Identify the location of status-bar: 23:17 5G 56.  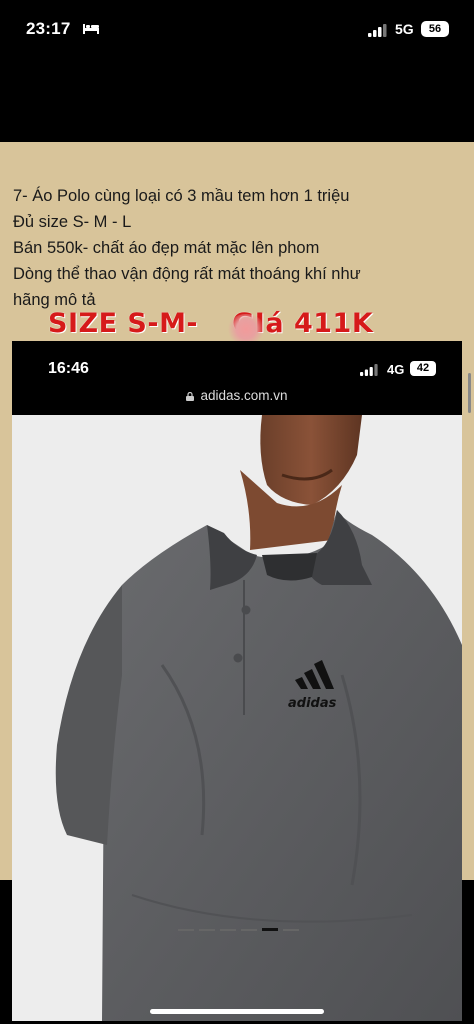
(237, 30).